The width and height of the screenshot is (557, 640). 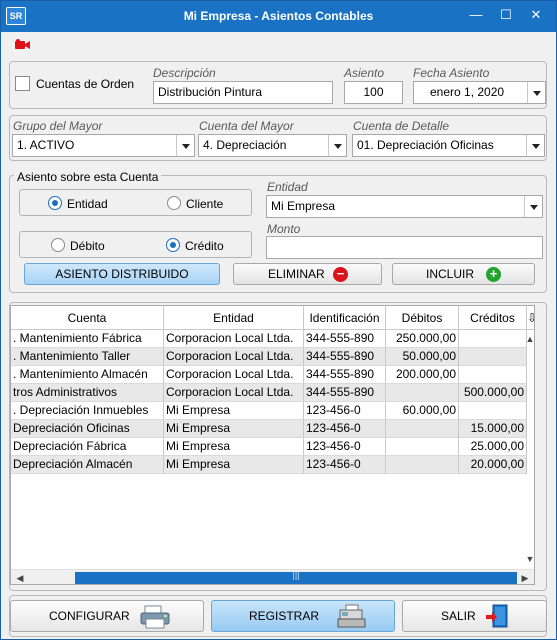 What do you see at coordinates (296, 274) in the screenshot?
I see `eliminar-label: ELIMINAR` at bounding box center [296, 274].